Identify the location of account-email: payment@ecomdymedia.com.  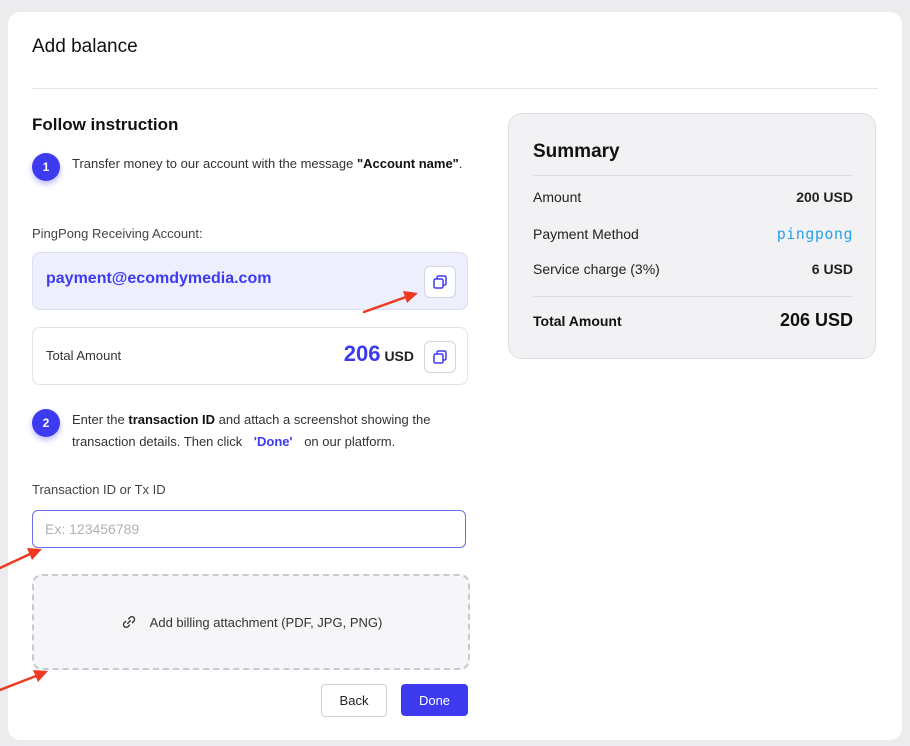
(159, 278).